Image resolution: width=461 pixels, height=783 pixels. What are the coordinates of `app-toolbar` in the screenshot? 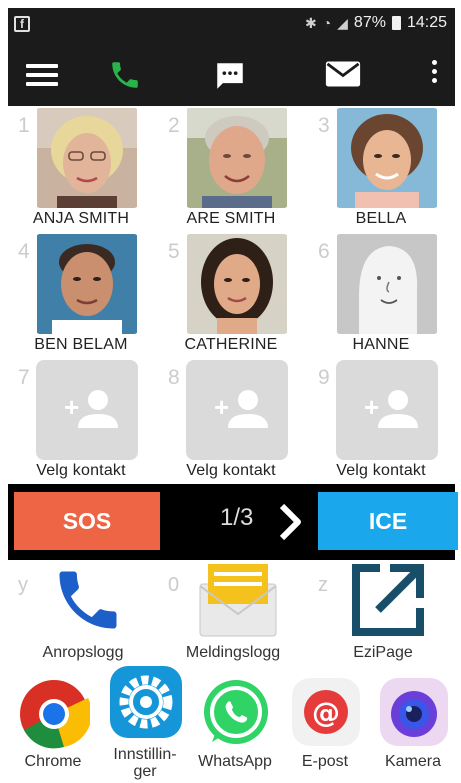 It's located at (231, 73).